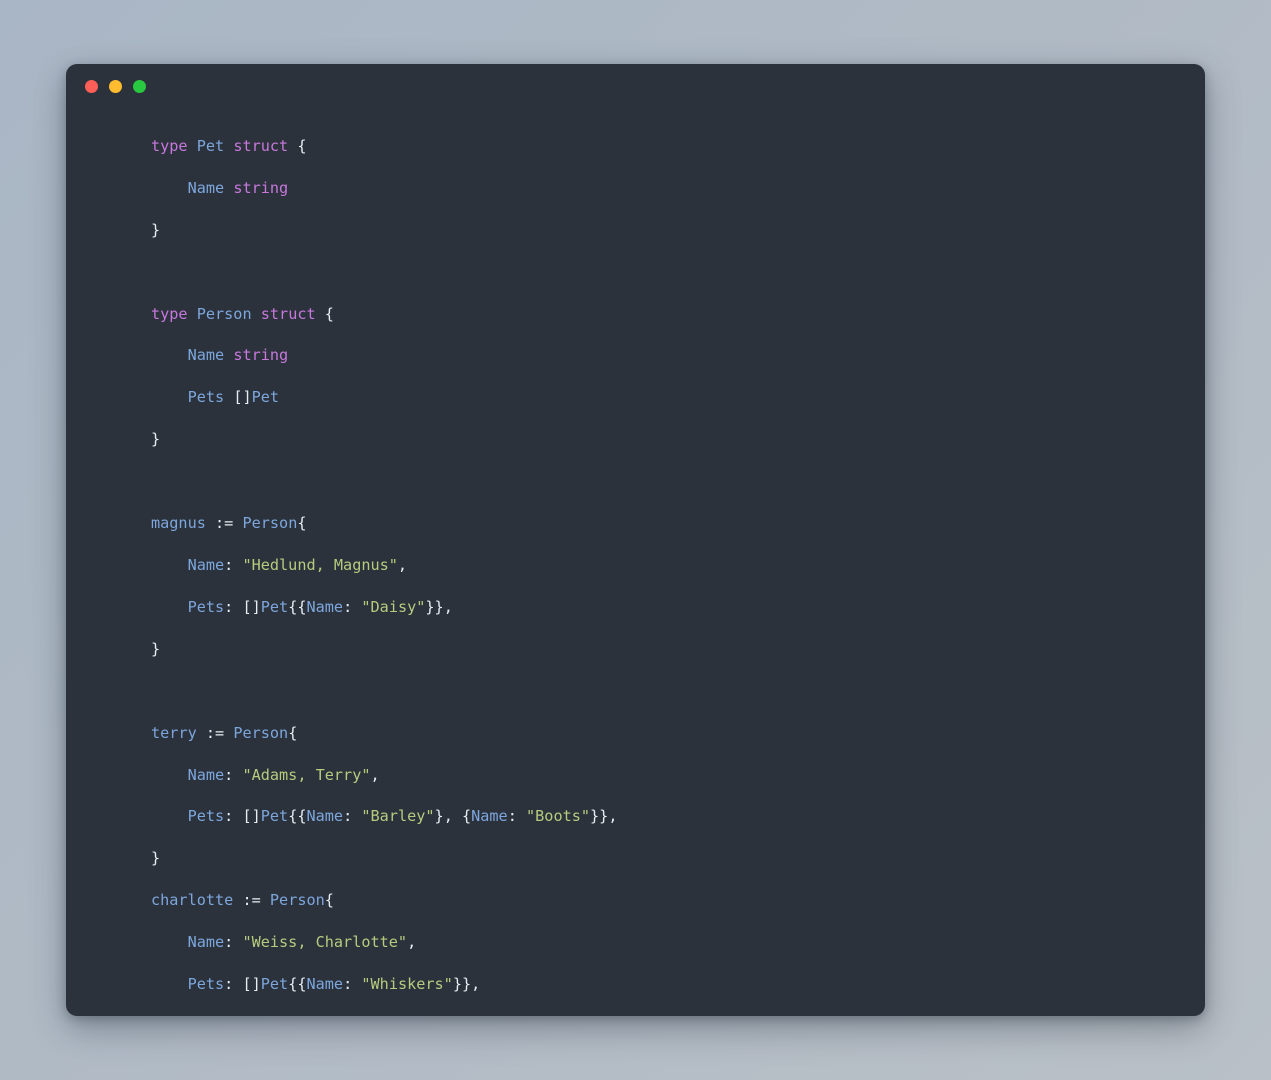 The height and width of the screenshot is (1080, 1271). Describe the element at coordinates (302, 942) in the screenshot. I see `code-line: Name: "Weiss, Charlotte",` at that location.